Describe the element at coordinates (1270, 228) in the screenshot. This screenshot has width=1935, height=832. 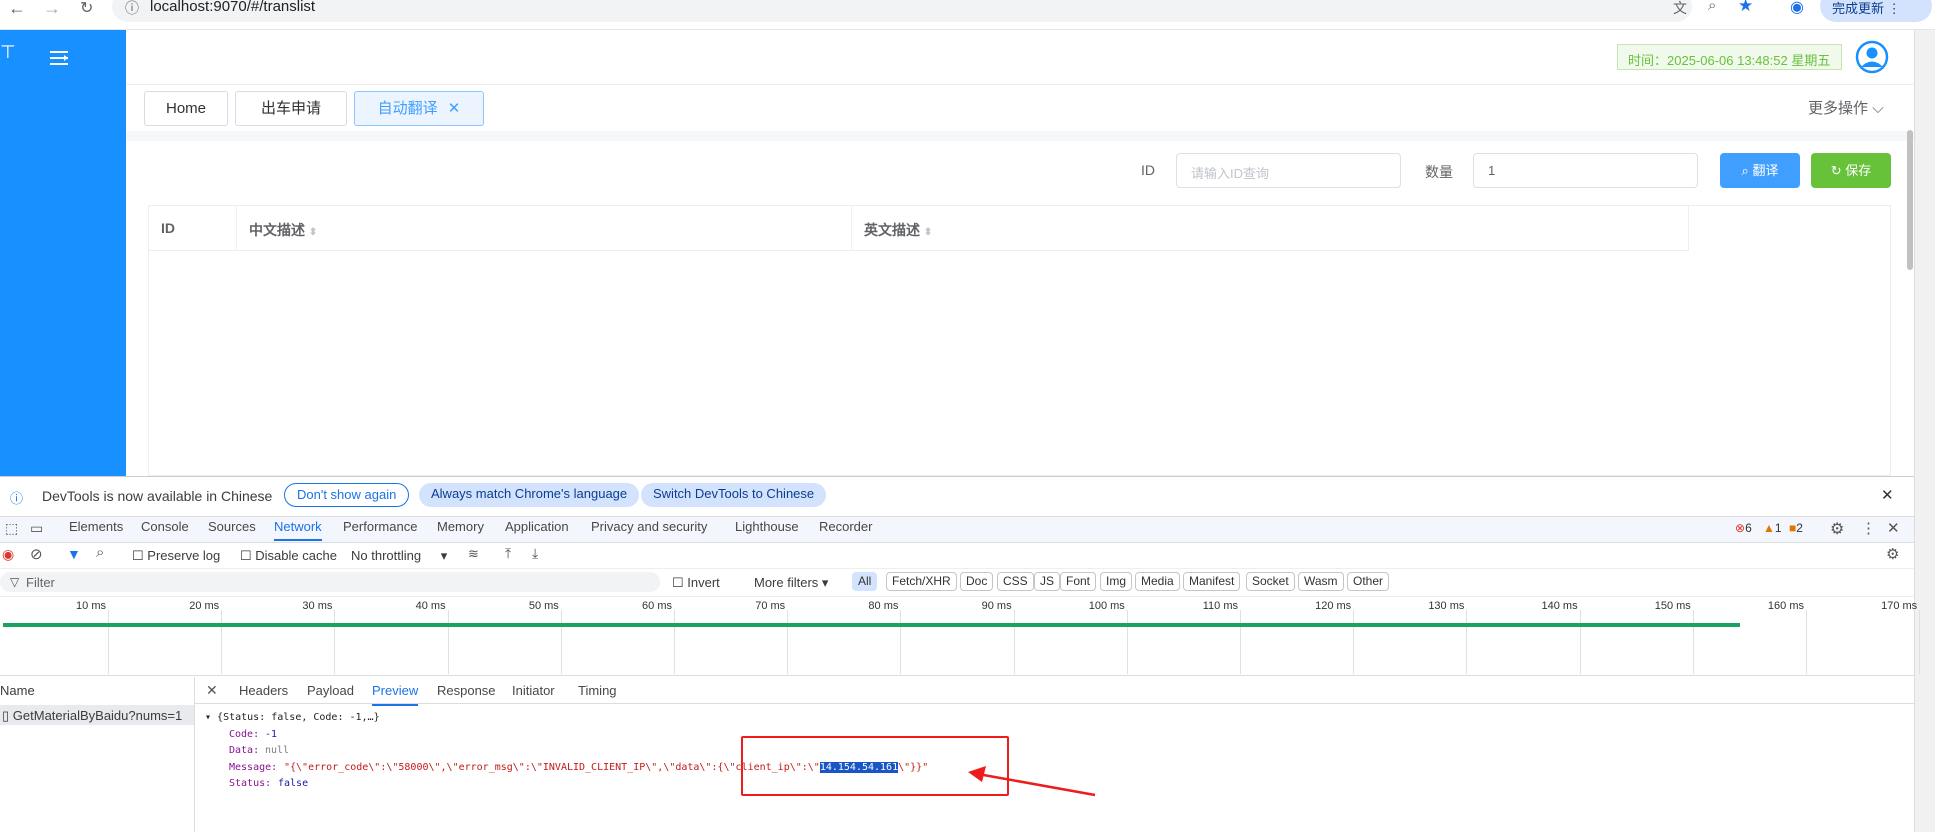
I see `column-header-english: 英文描述 ⬍` at that location.